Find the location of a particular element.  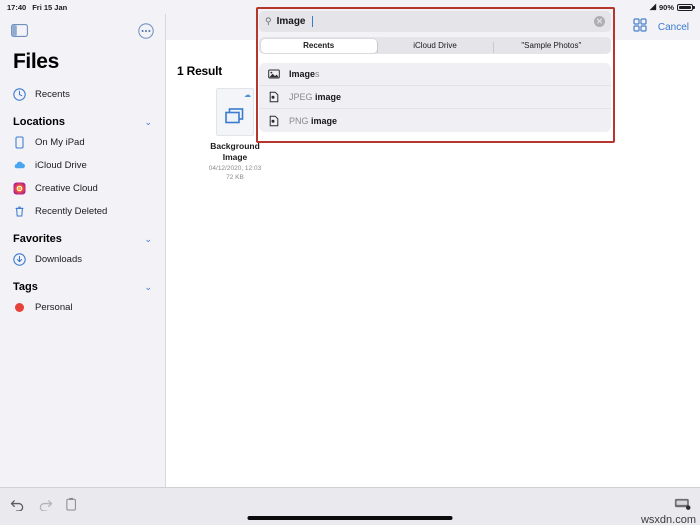

clock-icon is located at coordinates (19, 94).